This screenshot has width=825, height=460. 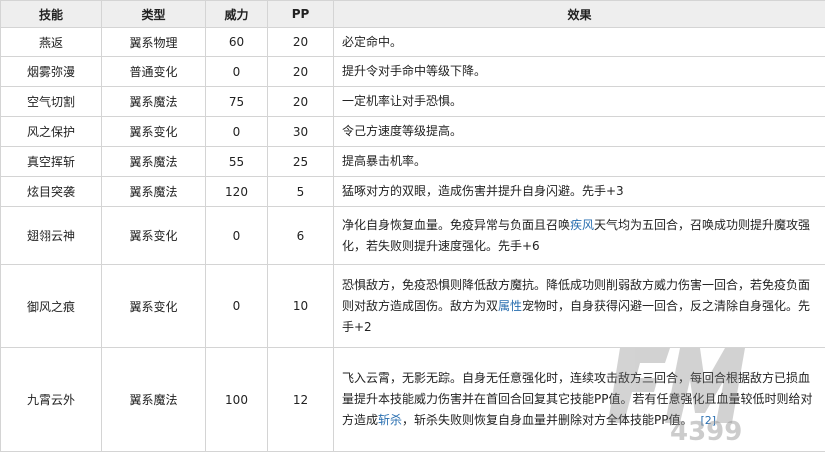 What do you see at coordinates (51, 101) in the screenshot?
I see `skill-name: 空气切割` at bounding box center [51, 101].